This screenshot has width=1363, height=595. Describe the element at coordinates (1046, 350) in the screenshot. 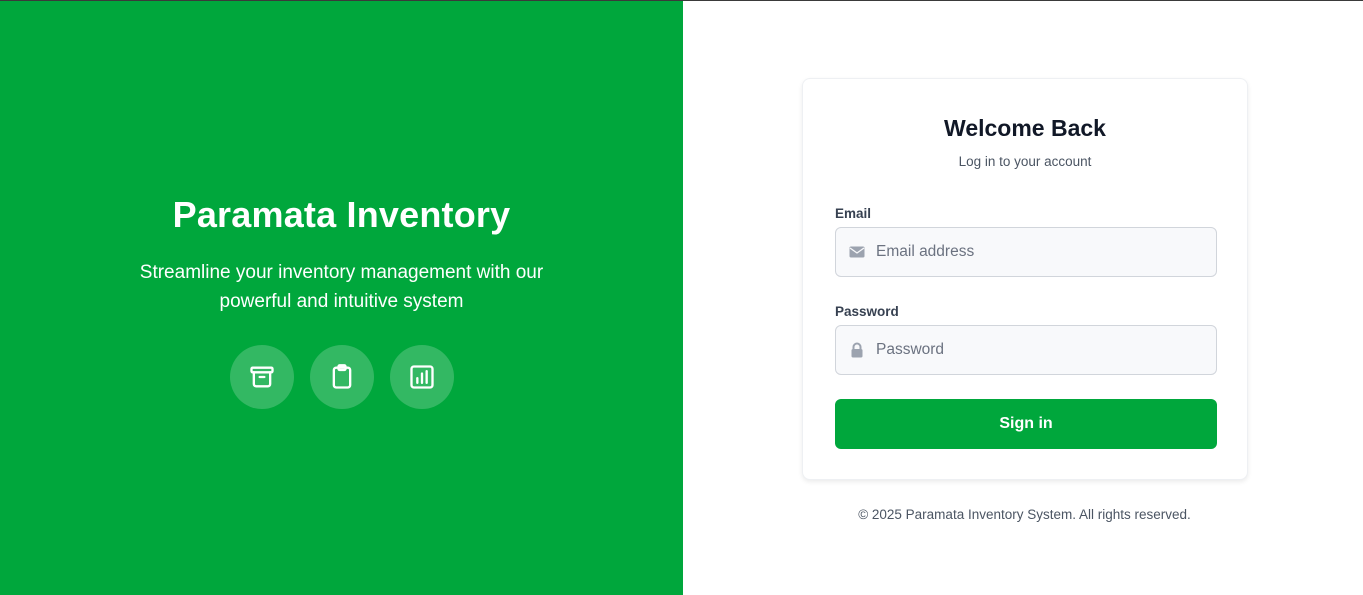

I see `password-input` at that location.